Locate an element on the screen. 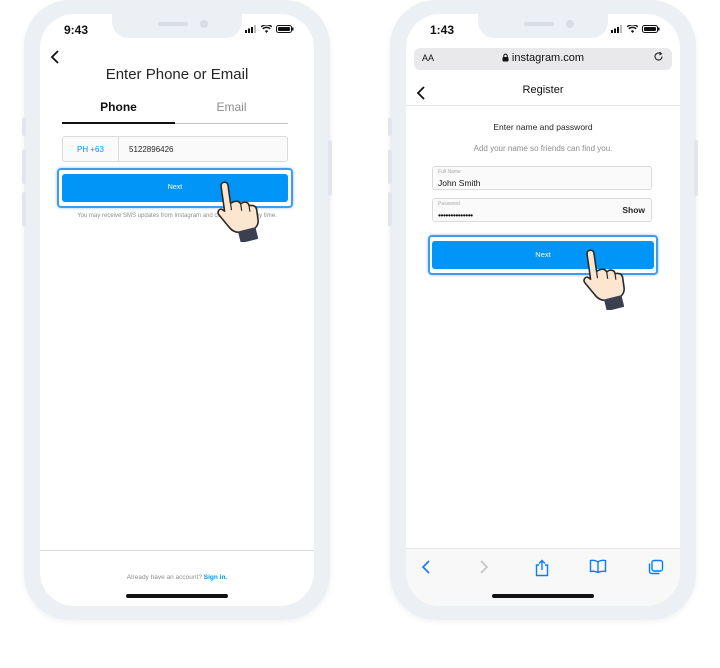 This screenshot has height=668, width=720. page-header: Register is located at coordinates (543, 93).